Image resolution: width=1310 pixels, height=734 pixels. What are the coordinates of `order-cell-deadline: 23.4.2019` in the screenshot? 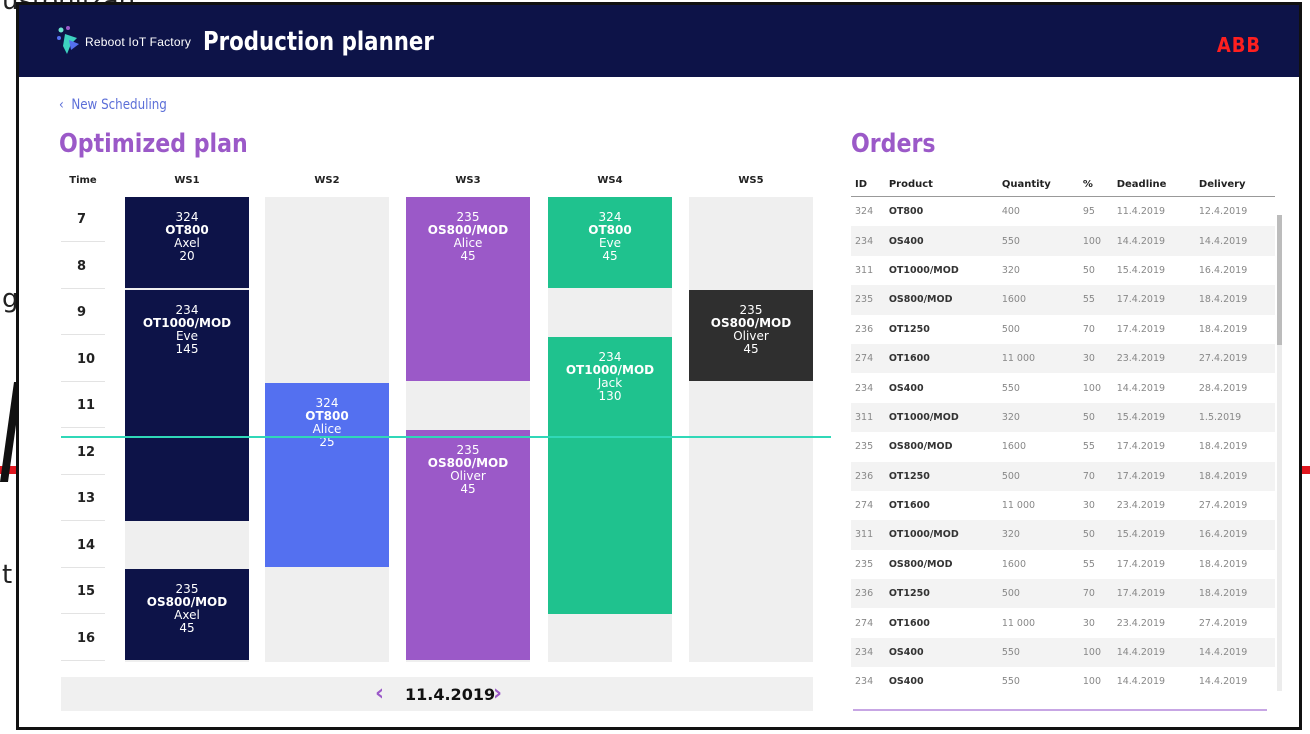 It's located at (1141, 623).